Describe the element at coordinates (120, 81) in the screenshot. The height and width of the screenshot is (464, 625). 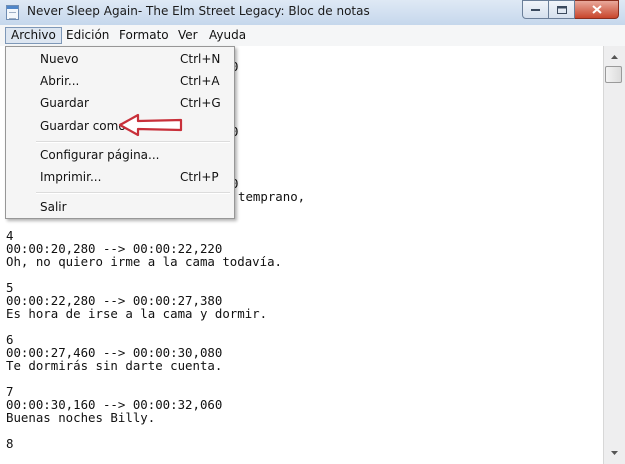
I see `menu-item-abrir: Abrir... Ctrl+A` at that location.